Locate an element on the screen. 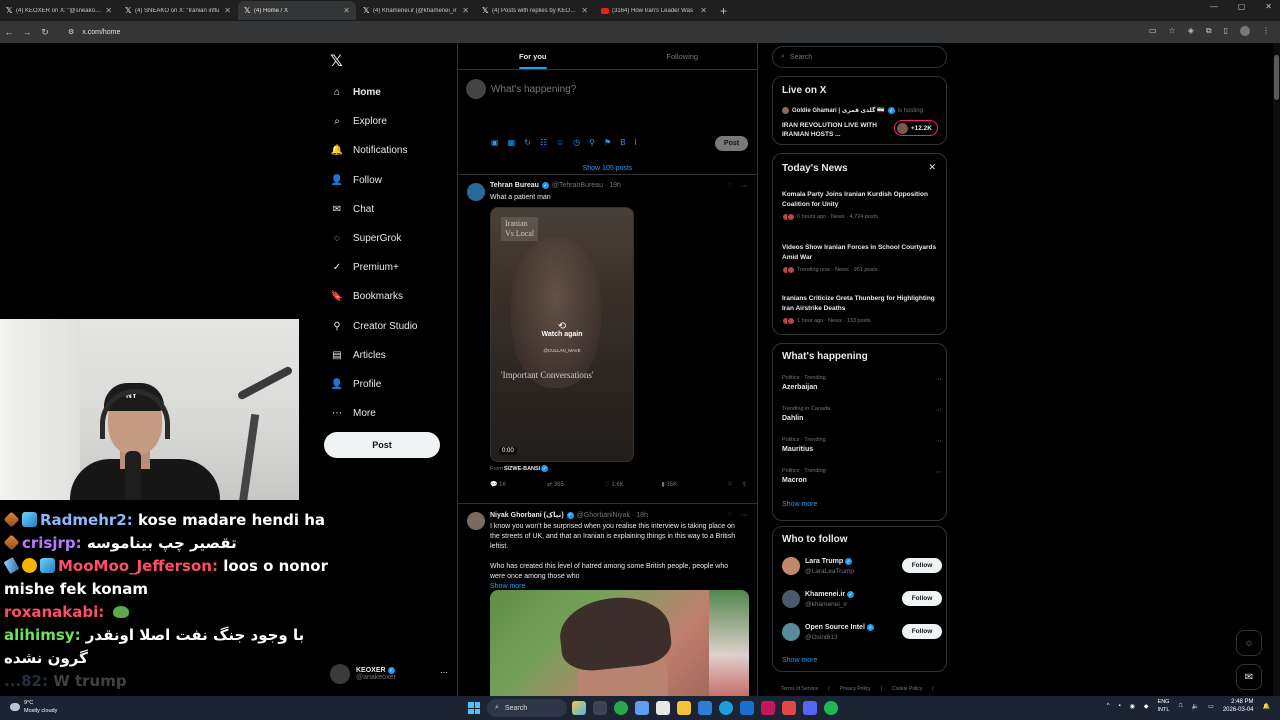 The width and height of the screenshot is (1280, 720). share-icon: ⇪ is located at coordinates (744, 484).